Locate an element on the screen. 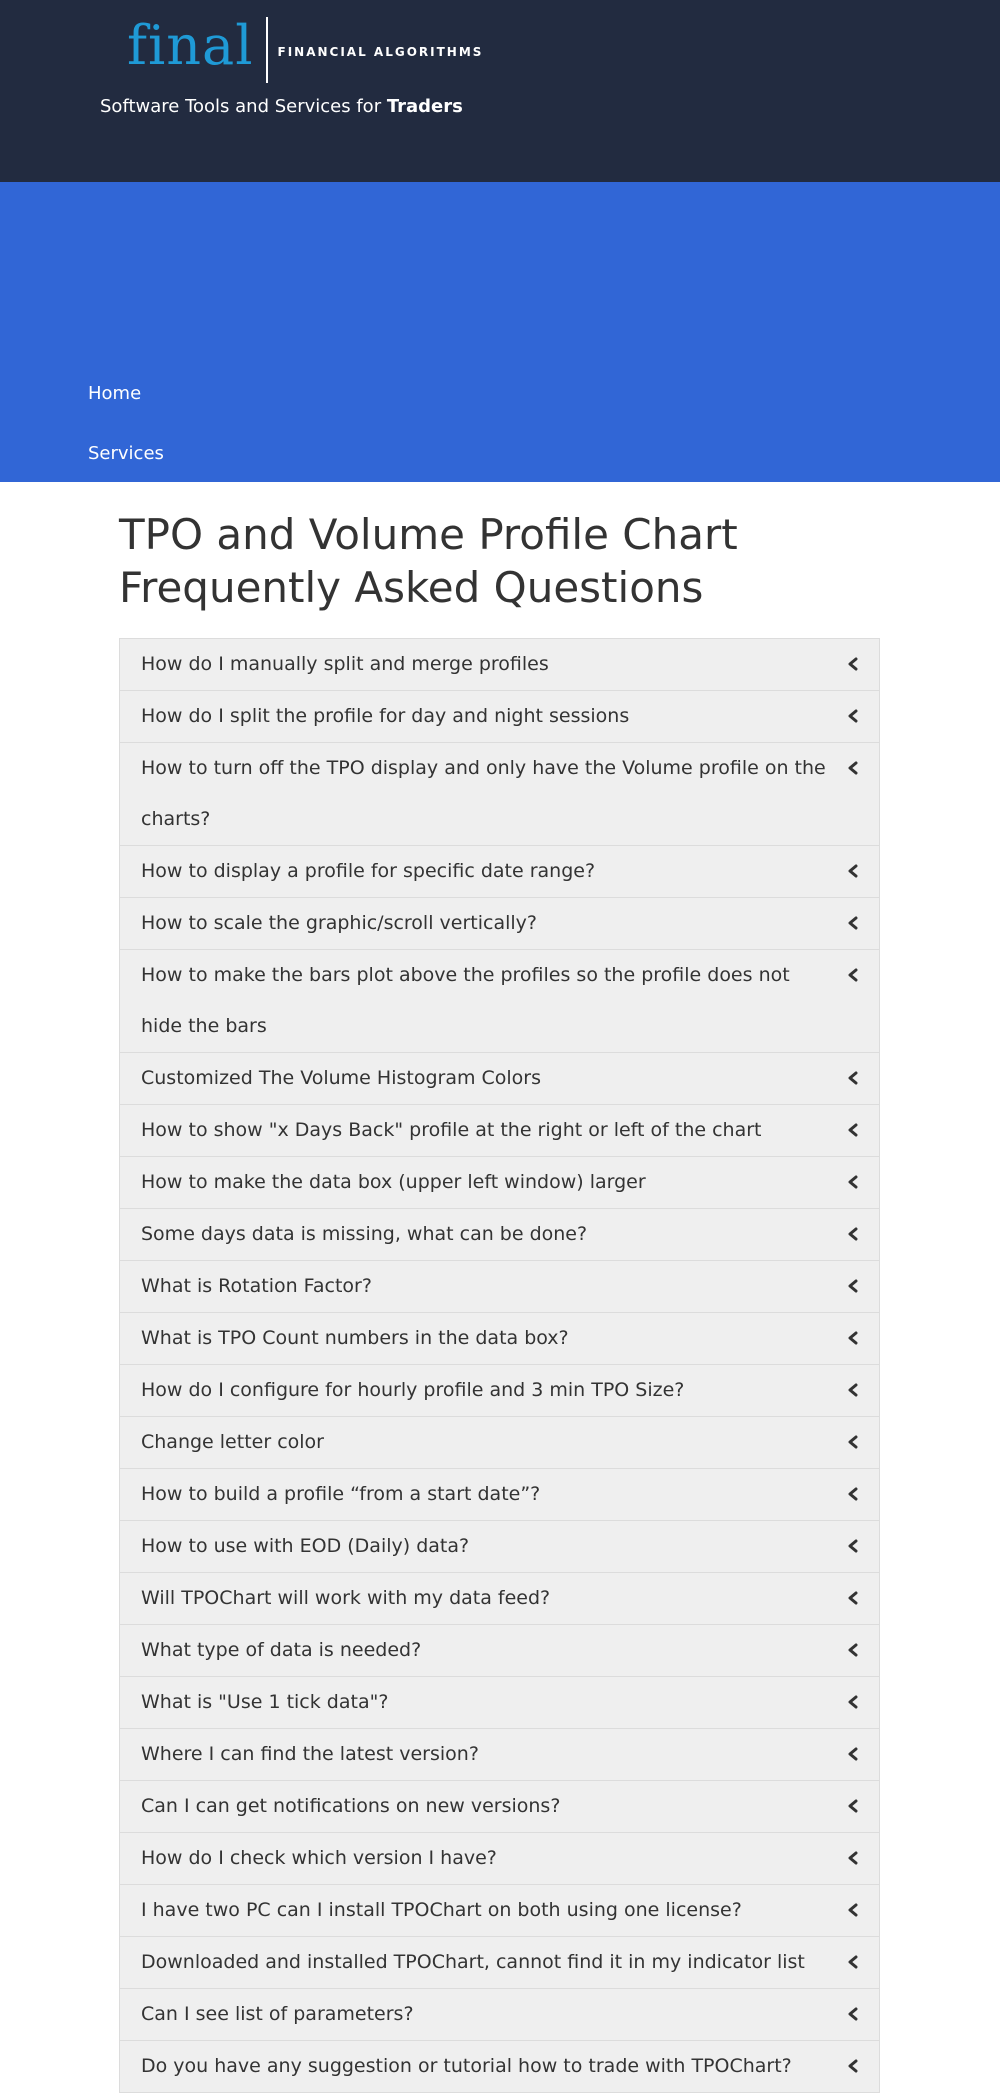 Image resolution: width=1000 pixels, height=2093 pixels. tagline: Software Tools and Services for Traders is located at coordinates (281, 106).